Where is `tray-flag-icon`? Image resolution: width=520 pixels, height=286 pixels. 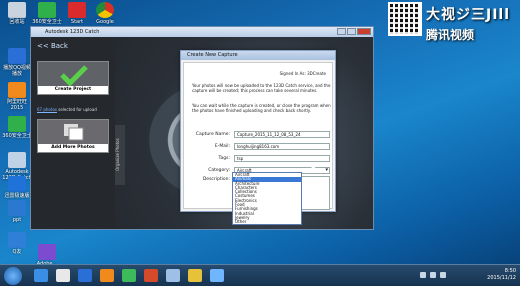
tray-flag-icon is located at coordinates (443, 275).